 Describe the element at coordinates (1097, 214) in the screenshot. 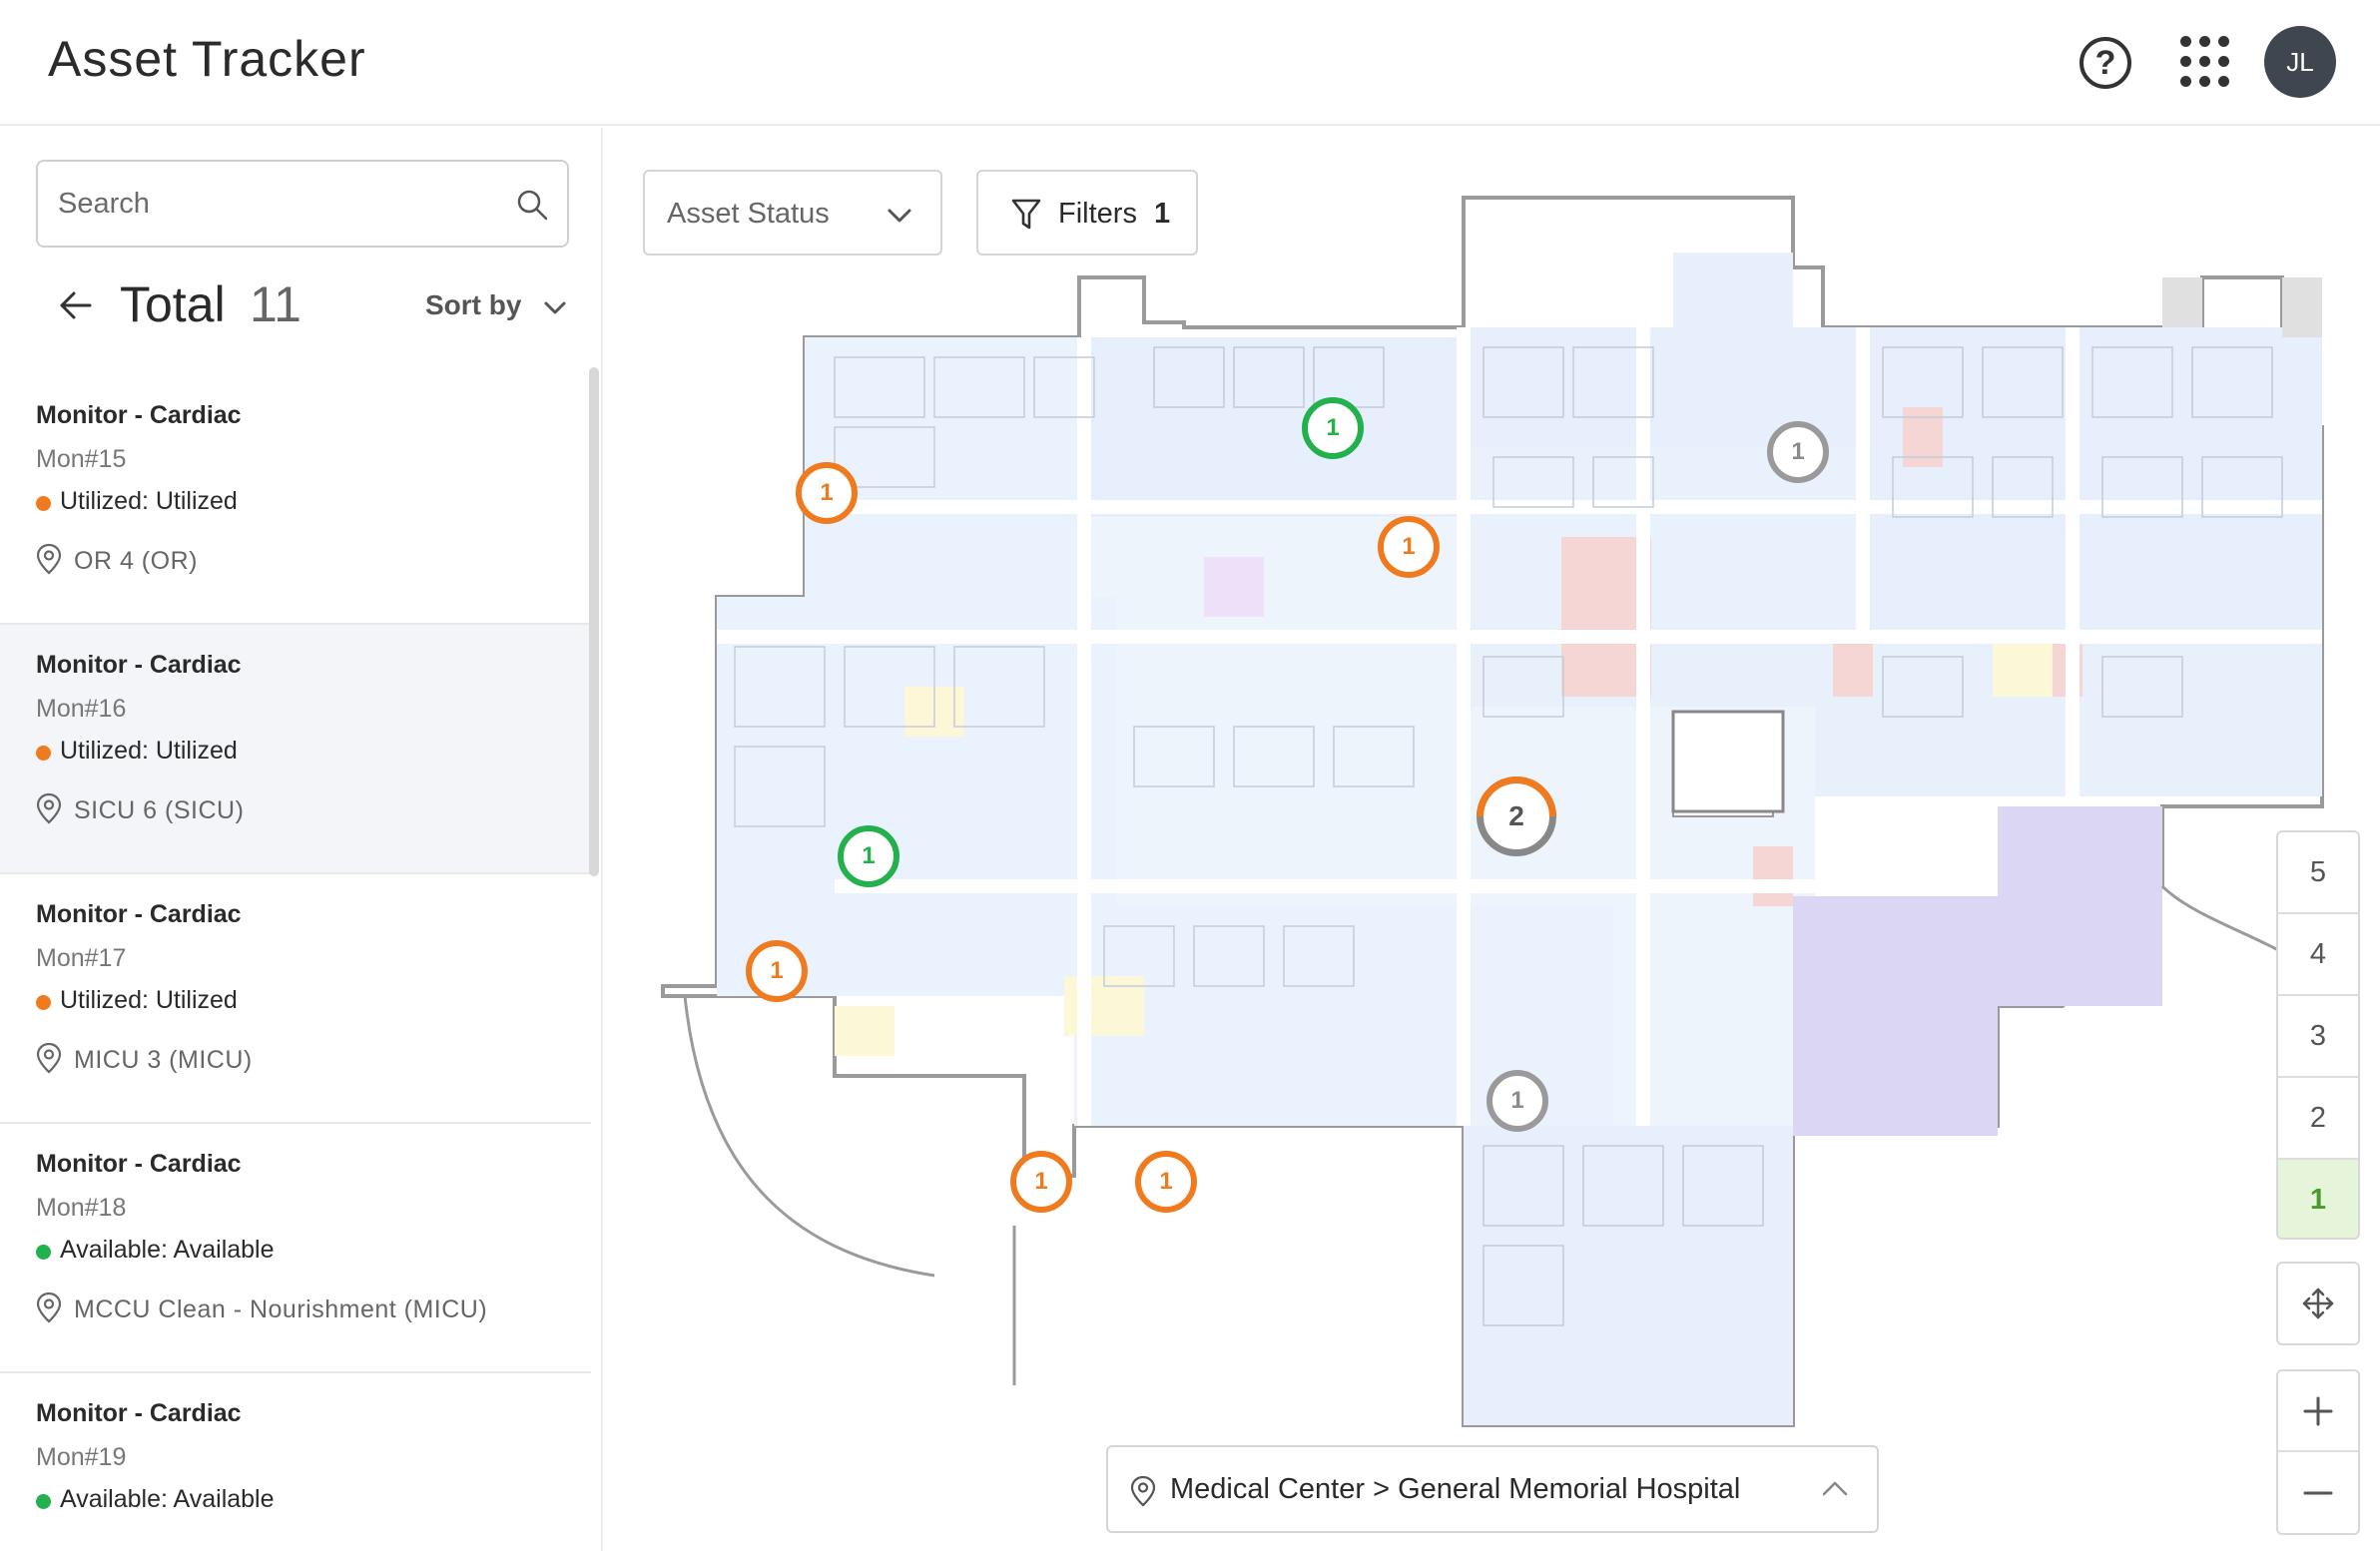

I see `filters-label: Filters` at that location.